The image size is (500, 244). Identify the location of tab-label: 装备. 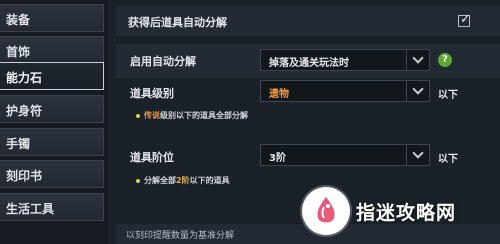
(18, 20).